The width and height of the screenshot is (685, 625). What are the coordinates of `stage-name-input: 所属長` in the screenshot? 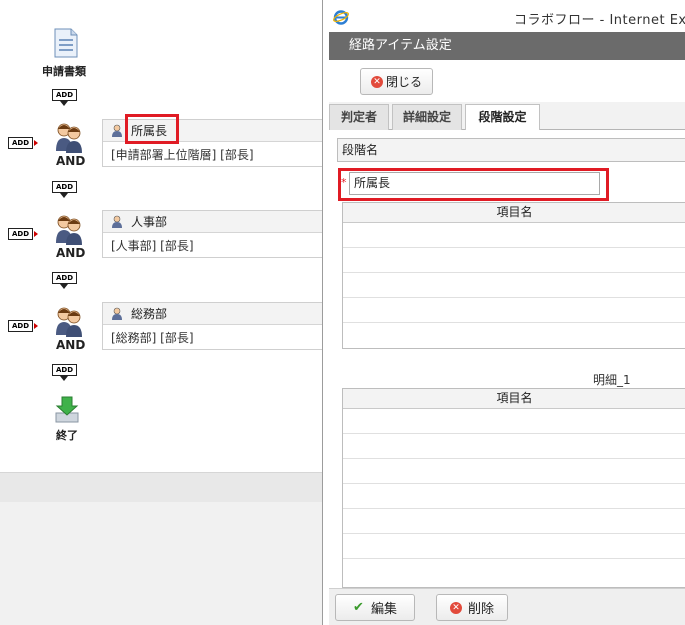 It's located at (474, 183).